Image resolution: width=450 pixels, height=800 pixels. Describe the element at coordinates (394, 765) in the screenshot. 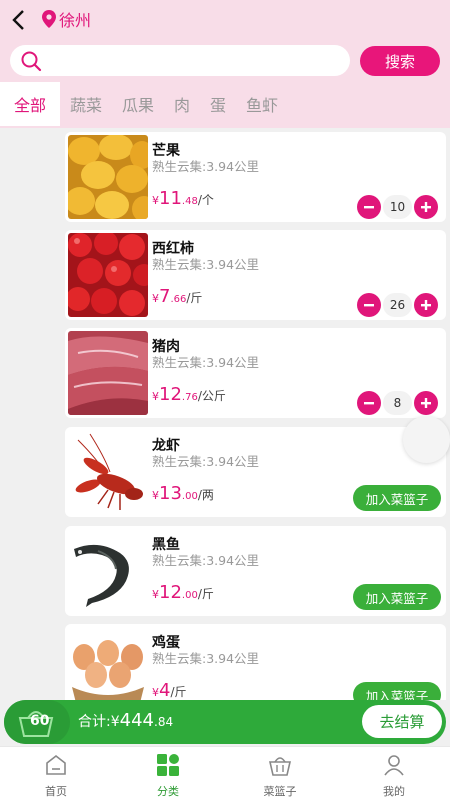

I see `user-icon` at that location.